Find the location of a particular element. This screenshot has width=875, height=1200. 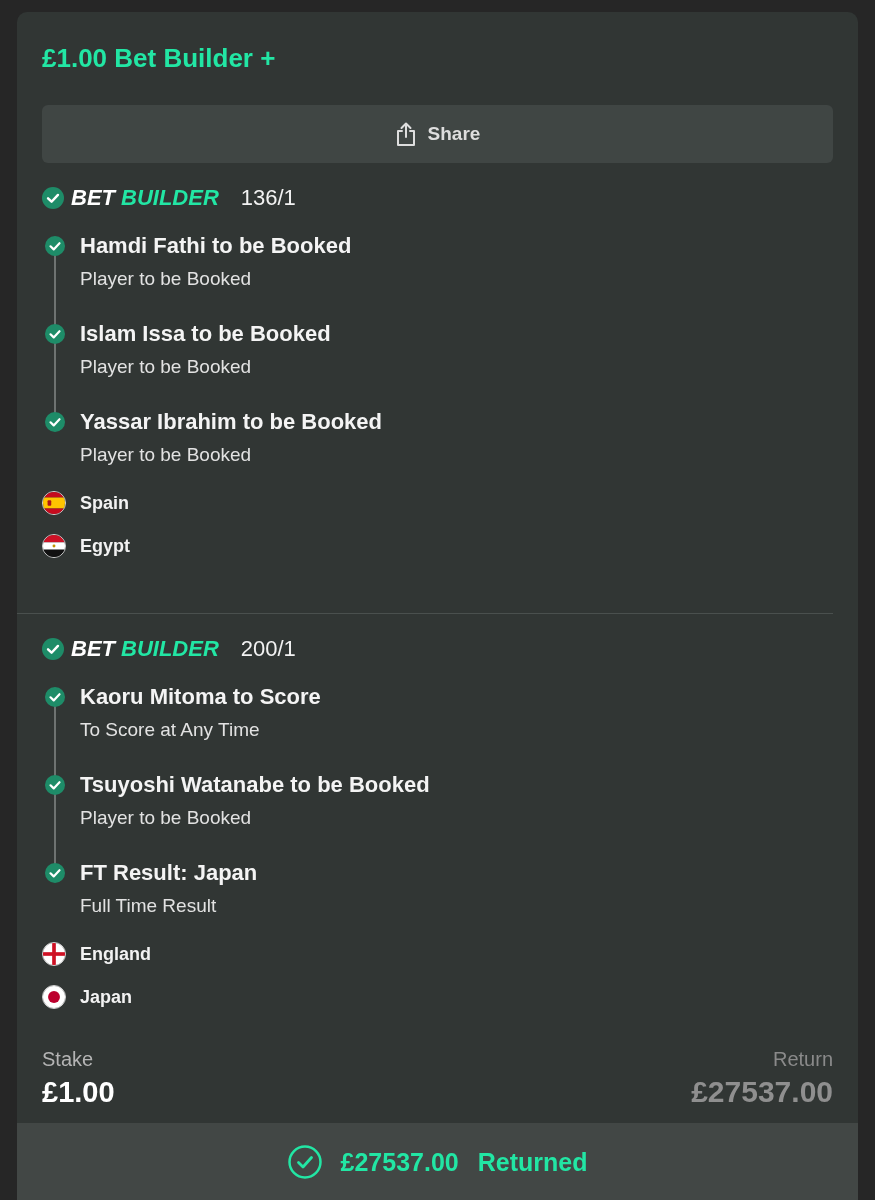

selection-text: Yassar Ibrahim to be Booked is located at coordinates (231, 422).